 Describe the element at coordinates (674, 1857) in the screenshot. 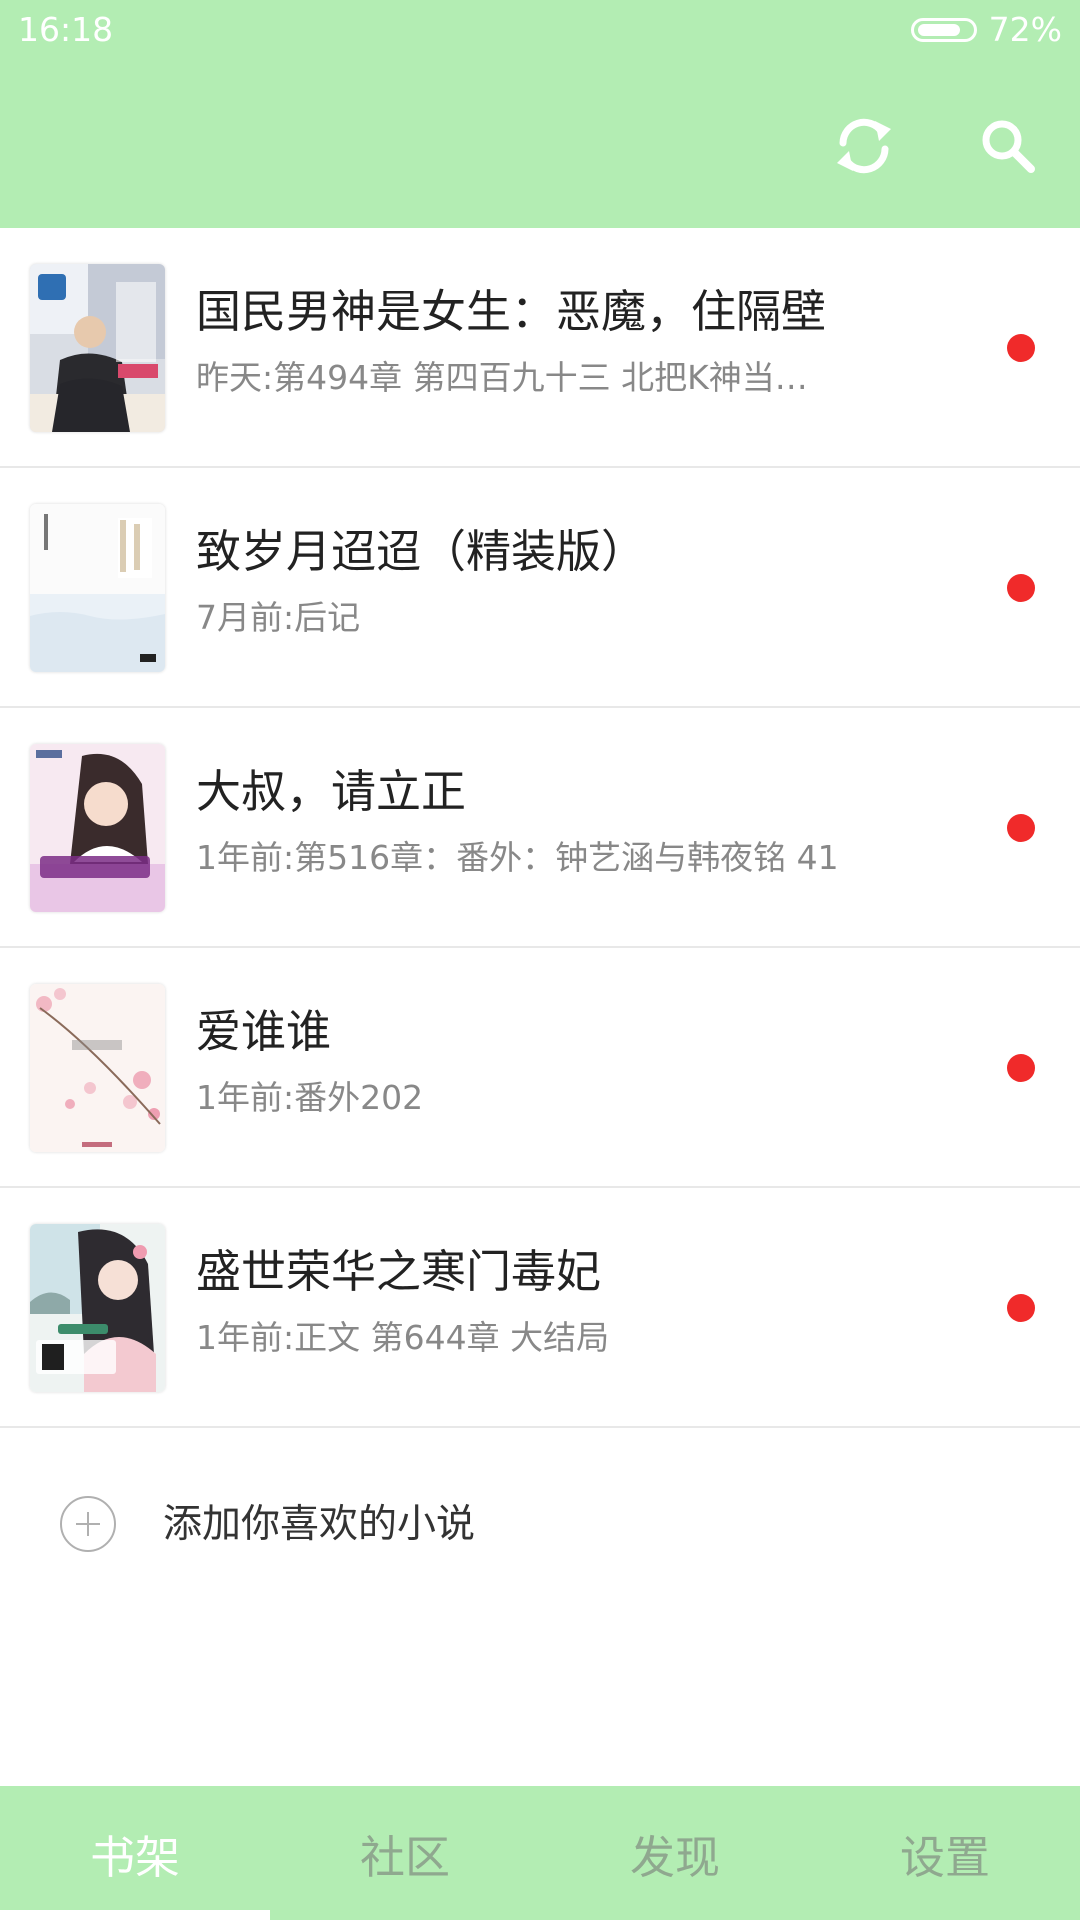

I see `tab-label: 发现` at that location.